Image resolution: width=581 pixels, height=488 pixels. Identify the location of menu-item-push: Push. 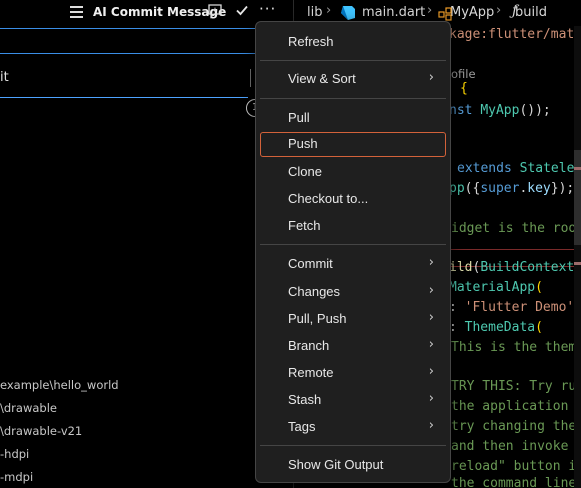
(353, 144).